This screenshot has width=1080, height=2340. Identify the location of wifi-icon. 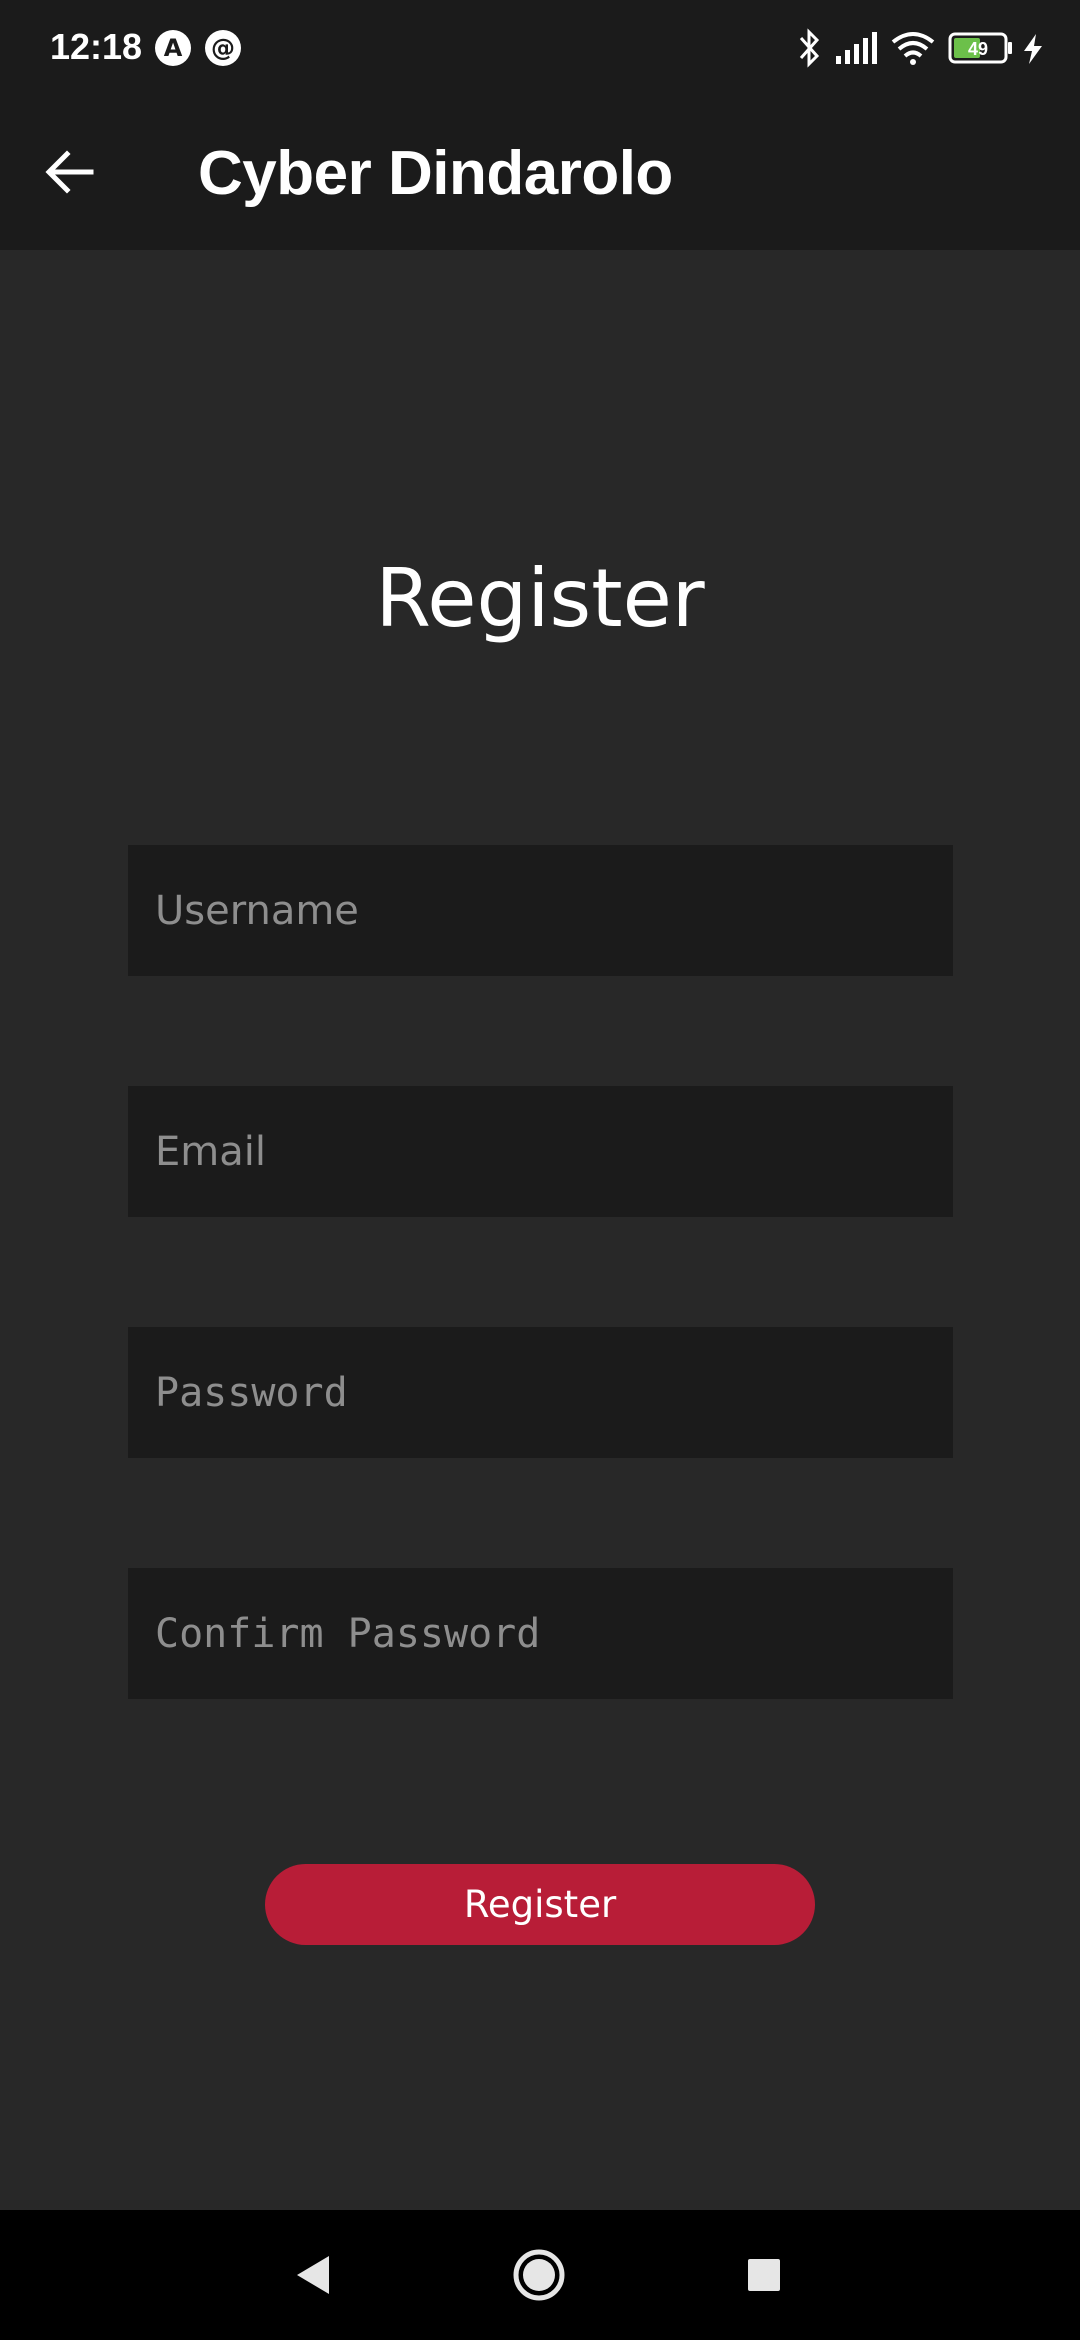
(913, 48).